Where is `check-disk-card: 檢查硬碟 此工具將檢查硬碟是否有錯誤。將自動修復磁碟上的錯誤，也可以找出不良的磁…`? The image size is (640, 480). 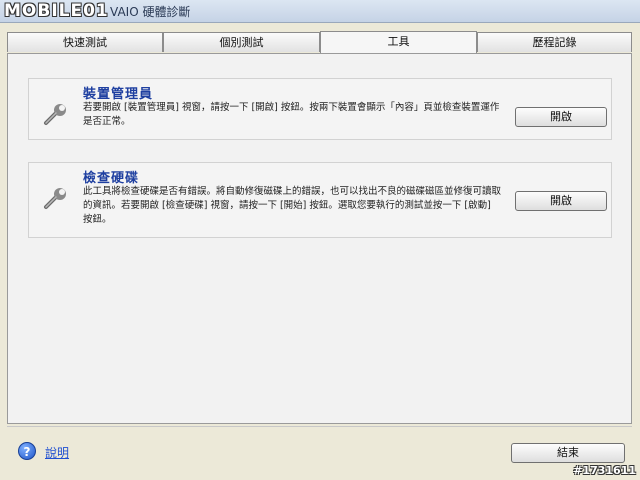
check-disk-card: 檢查硬碟 此工具將檢查硬碟是否有錯誤。將自動修復磁碟上的錯誤，也可以找出不良的磁… is located at coordinates (320, 200).